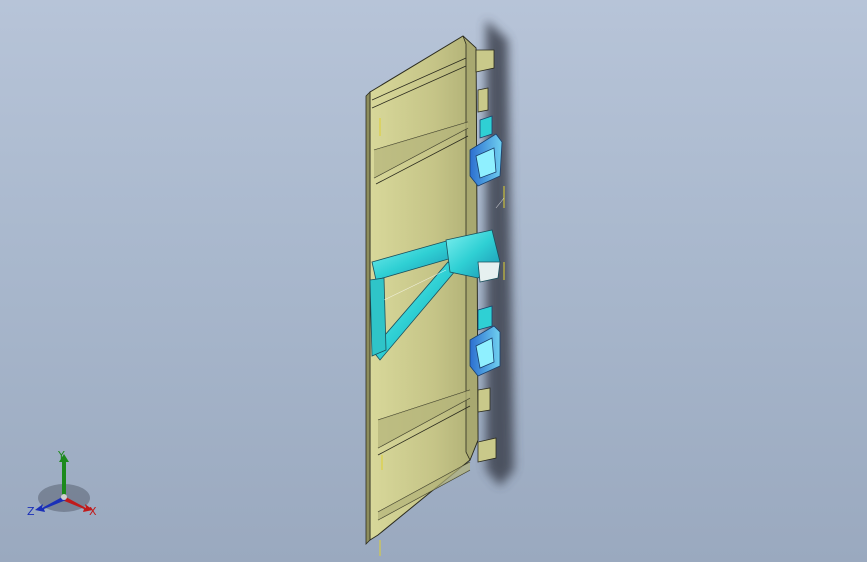 This screenshot has width=867, height=562. Describe the element at coordinates (93, 511) in the screenshot. I see `triad-x-label: X` at that location.